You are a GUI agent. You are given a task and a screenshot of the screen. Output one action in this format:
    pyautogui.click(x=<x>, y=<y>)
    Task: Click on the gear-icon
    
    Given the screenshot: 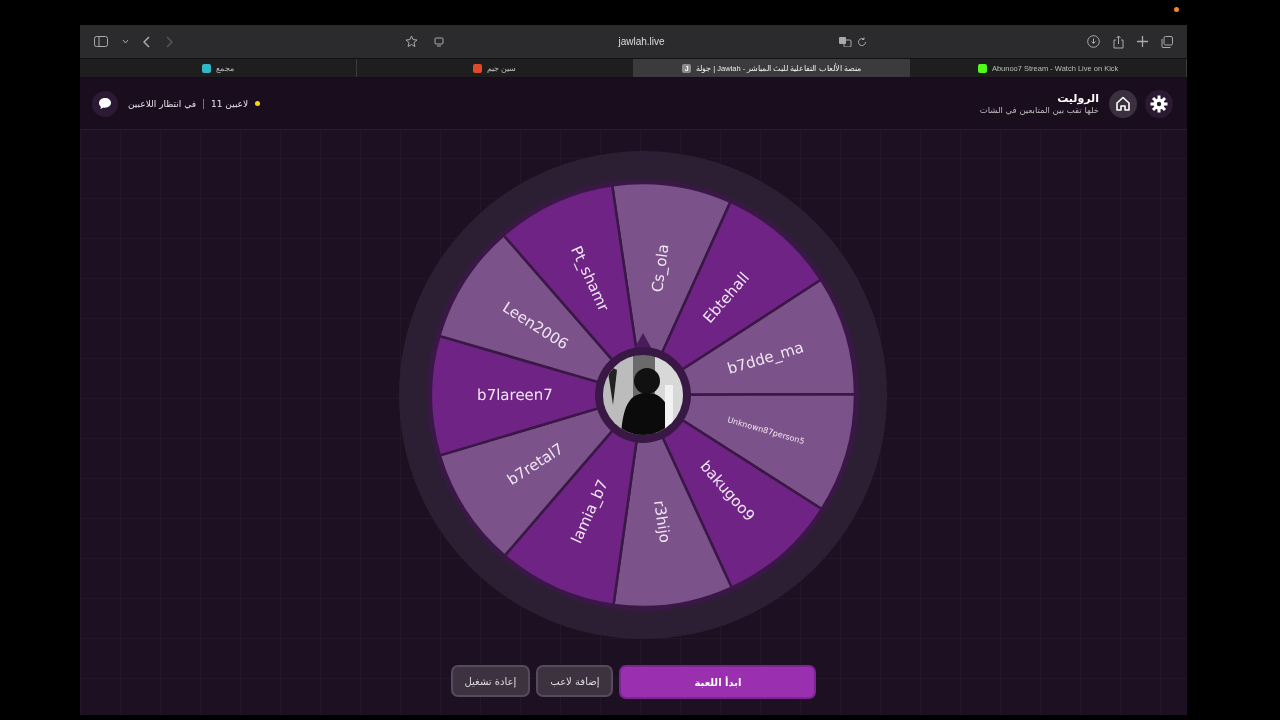 What is the action you would take?
    pyautogui.click(x=1159, y=103)
    